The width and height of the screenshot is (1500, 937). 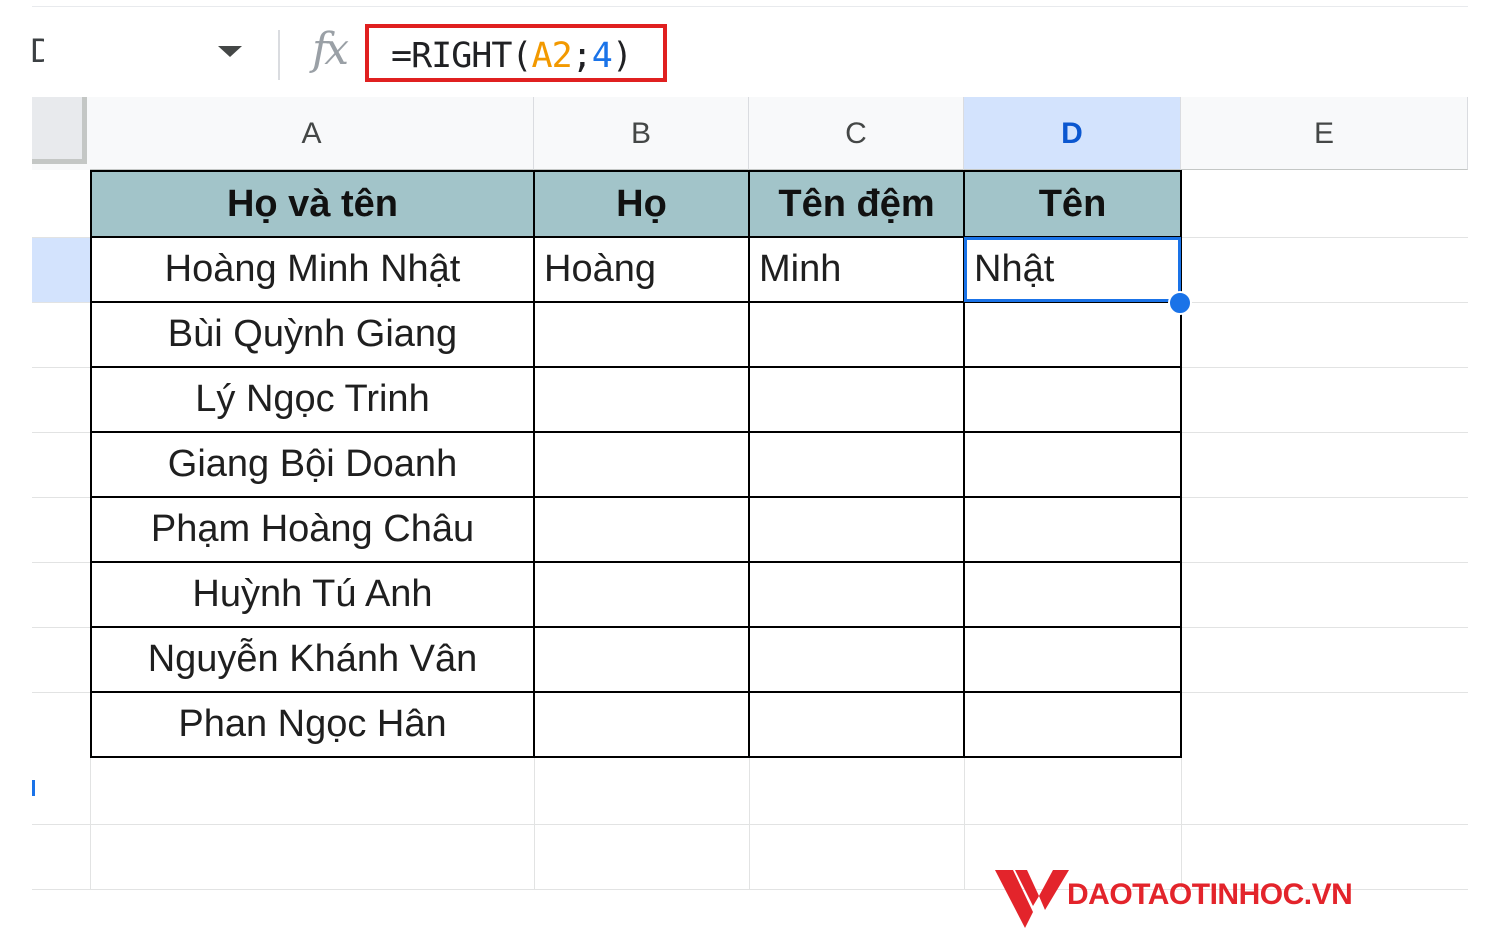 I want to click on toolbar-divider, so click(x=750, y=6).